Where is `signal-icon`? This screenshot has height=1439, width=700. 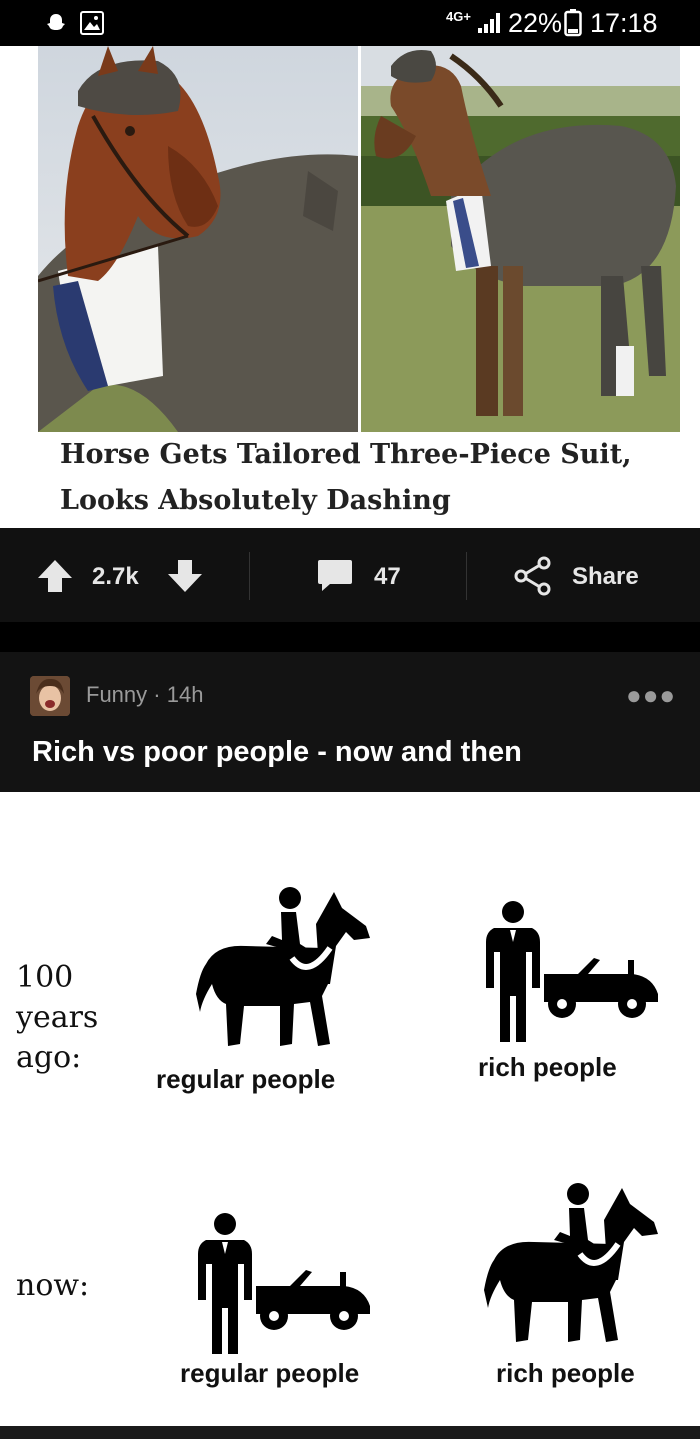
signal-icon is located at coordinates (489, 23).